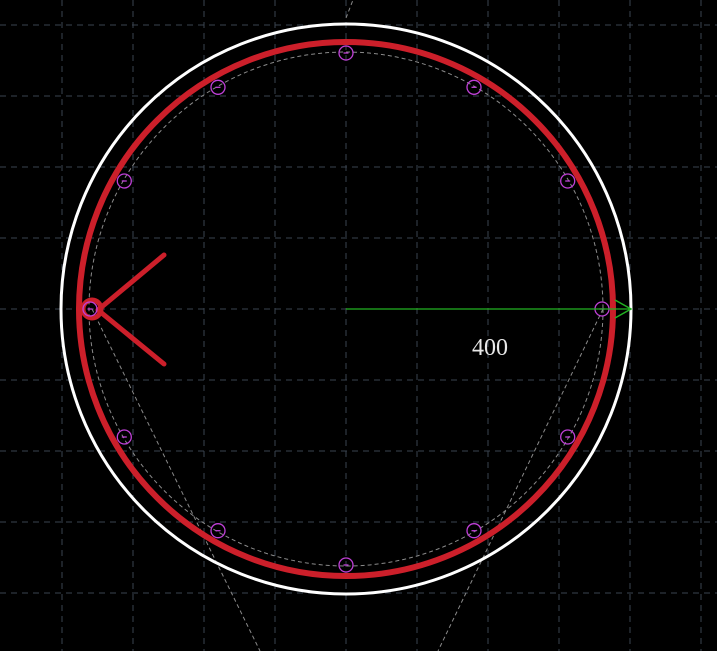 This screenshot has width=717, height=651. Describe the element at coordinates (490, 348) in the screenshot. I see `dimension-text: 400` at that location.